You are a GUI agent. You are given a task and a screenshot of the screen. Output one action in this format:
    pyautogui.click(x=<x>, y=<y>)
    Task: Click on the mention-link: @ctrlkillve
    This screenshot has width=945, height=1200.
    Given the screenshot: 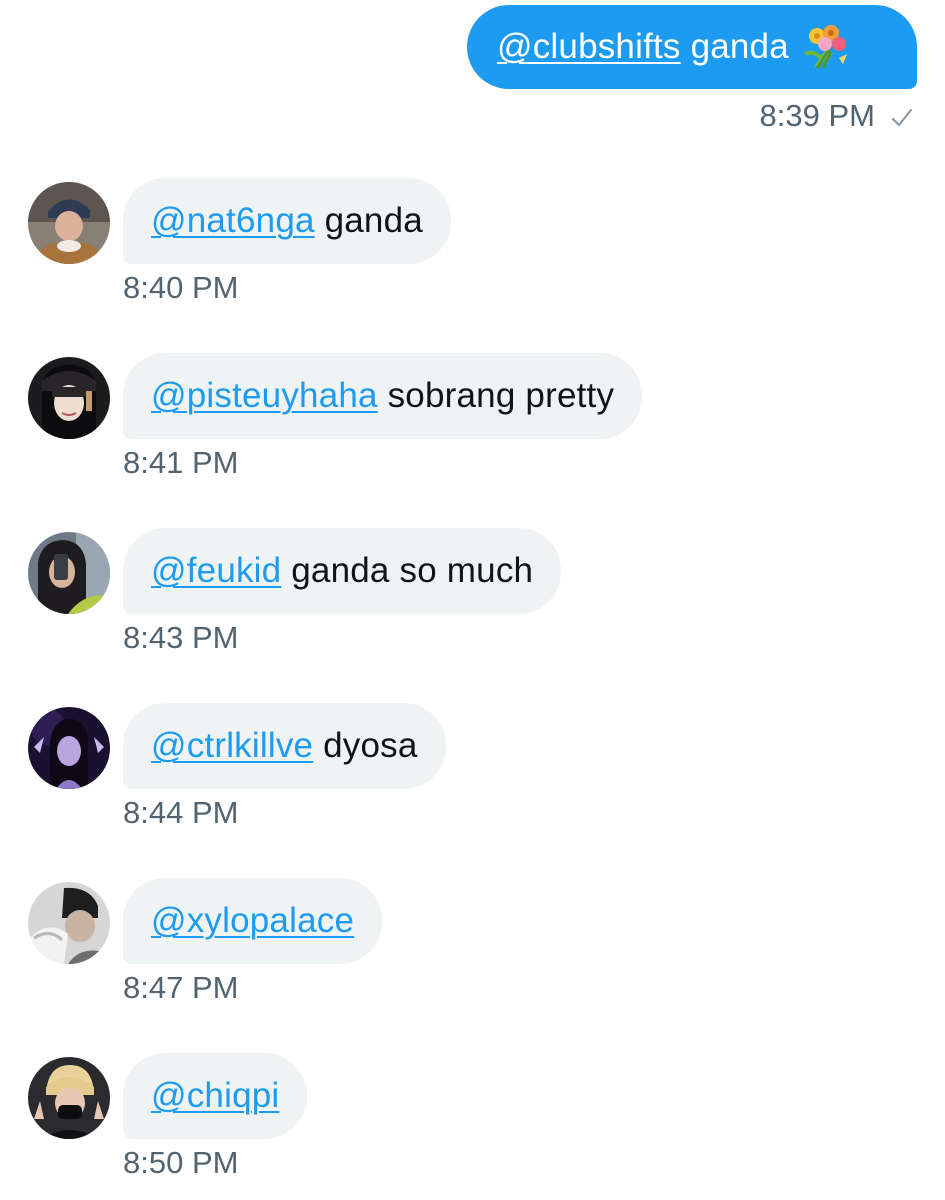 What is the action you would take?
    pyautogui.click(x=232, y=746)
    